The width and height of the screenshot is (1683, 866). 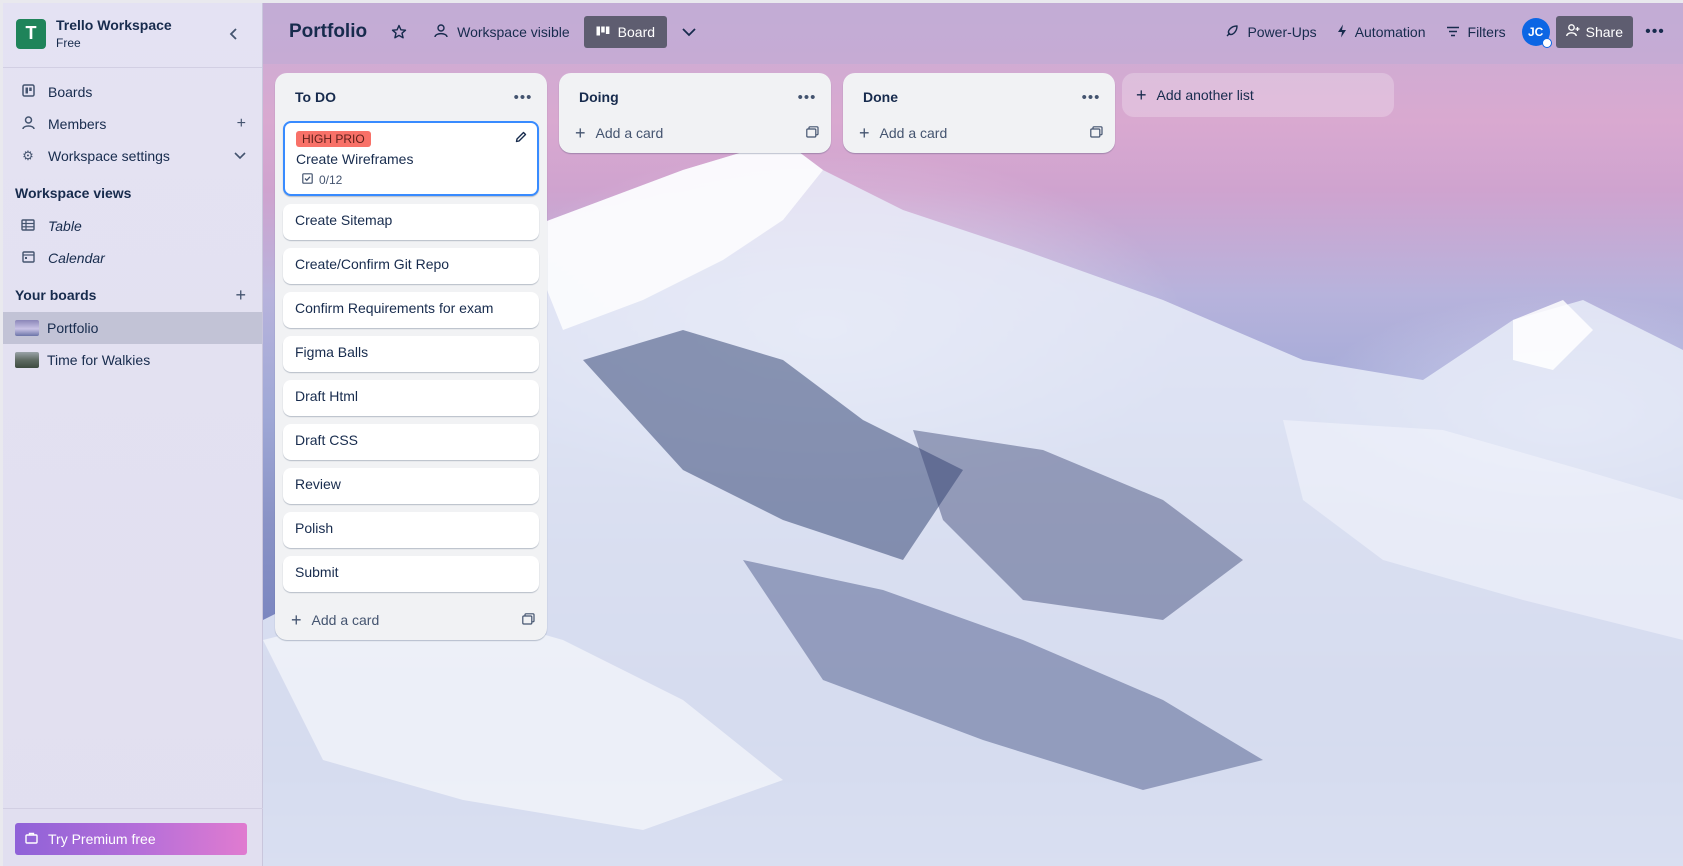 I want to click on card-title: Figma Balls, so click(x=332, y=352).